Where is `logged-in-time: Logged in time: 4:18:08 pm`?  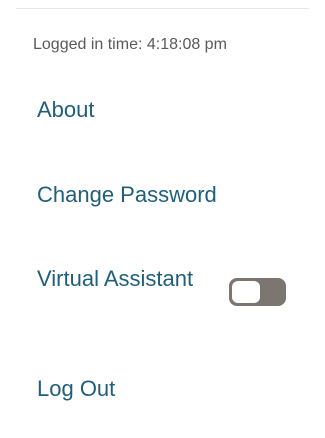
logged-in-time: Logged in time: 4:18:08 pm is located at coordinates (130, 44).